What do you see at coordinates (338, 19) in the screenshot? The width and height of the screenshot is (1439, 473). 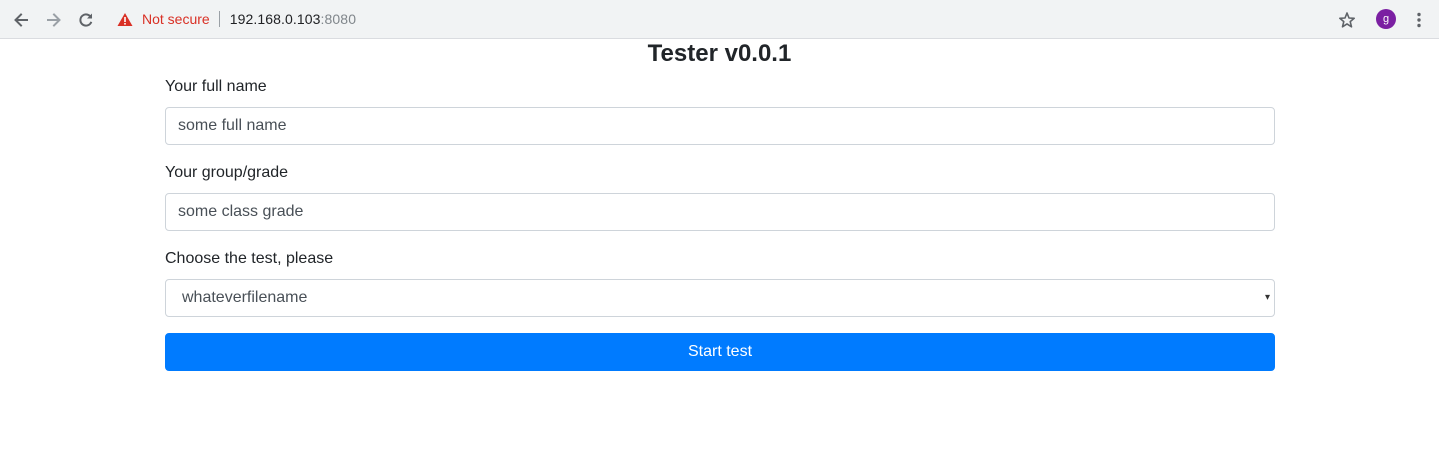 I see `url-port: :8080` at bounding box center [338, 19].